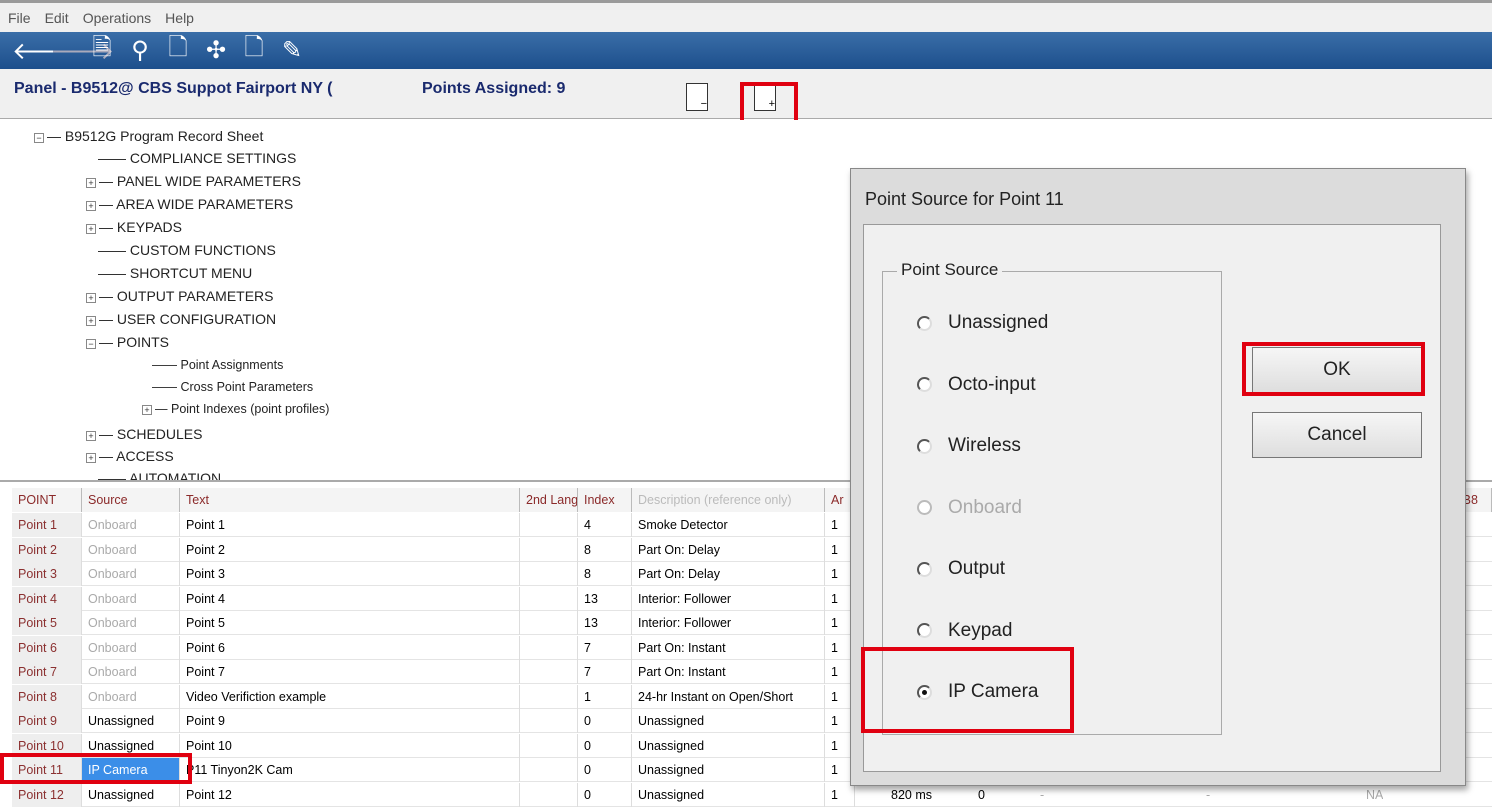 Image resolution: width=1492 pixels, height=809 pixels. I want to click on tree-item-point-assignments: —— Point Assignments, so click(217, 365).